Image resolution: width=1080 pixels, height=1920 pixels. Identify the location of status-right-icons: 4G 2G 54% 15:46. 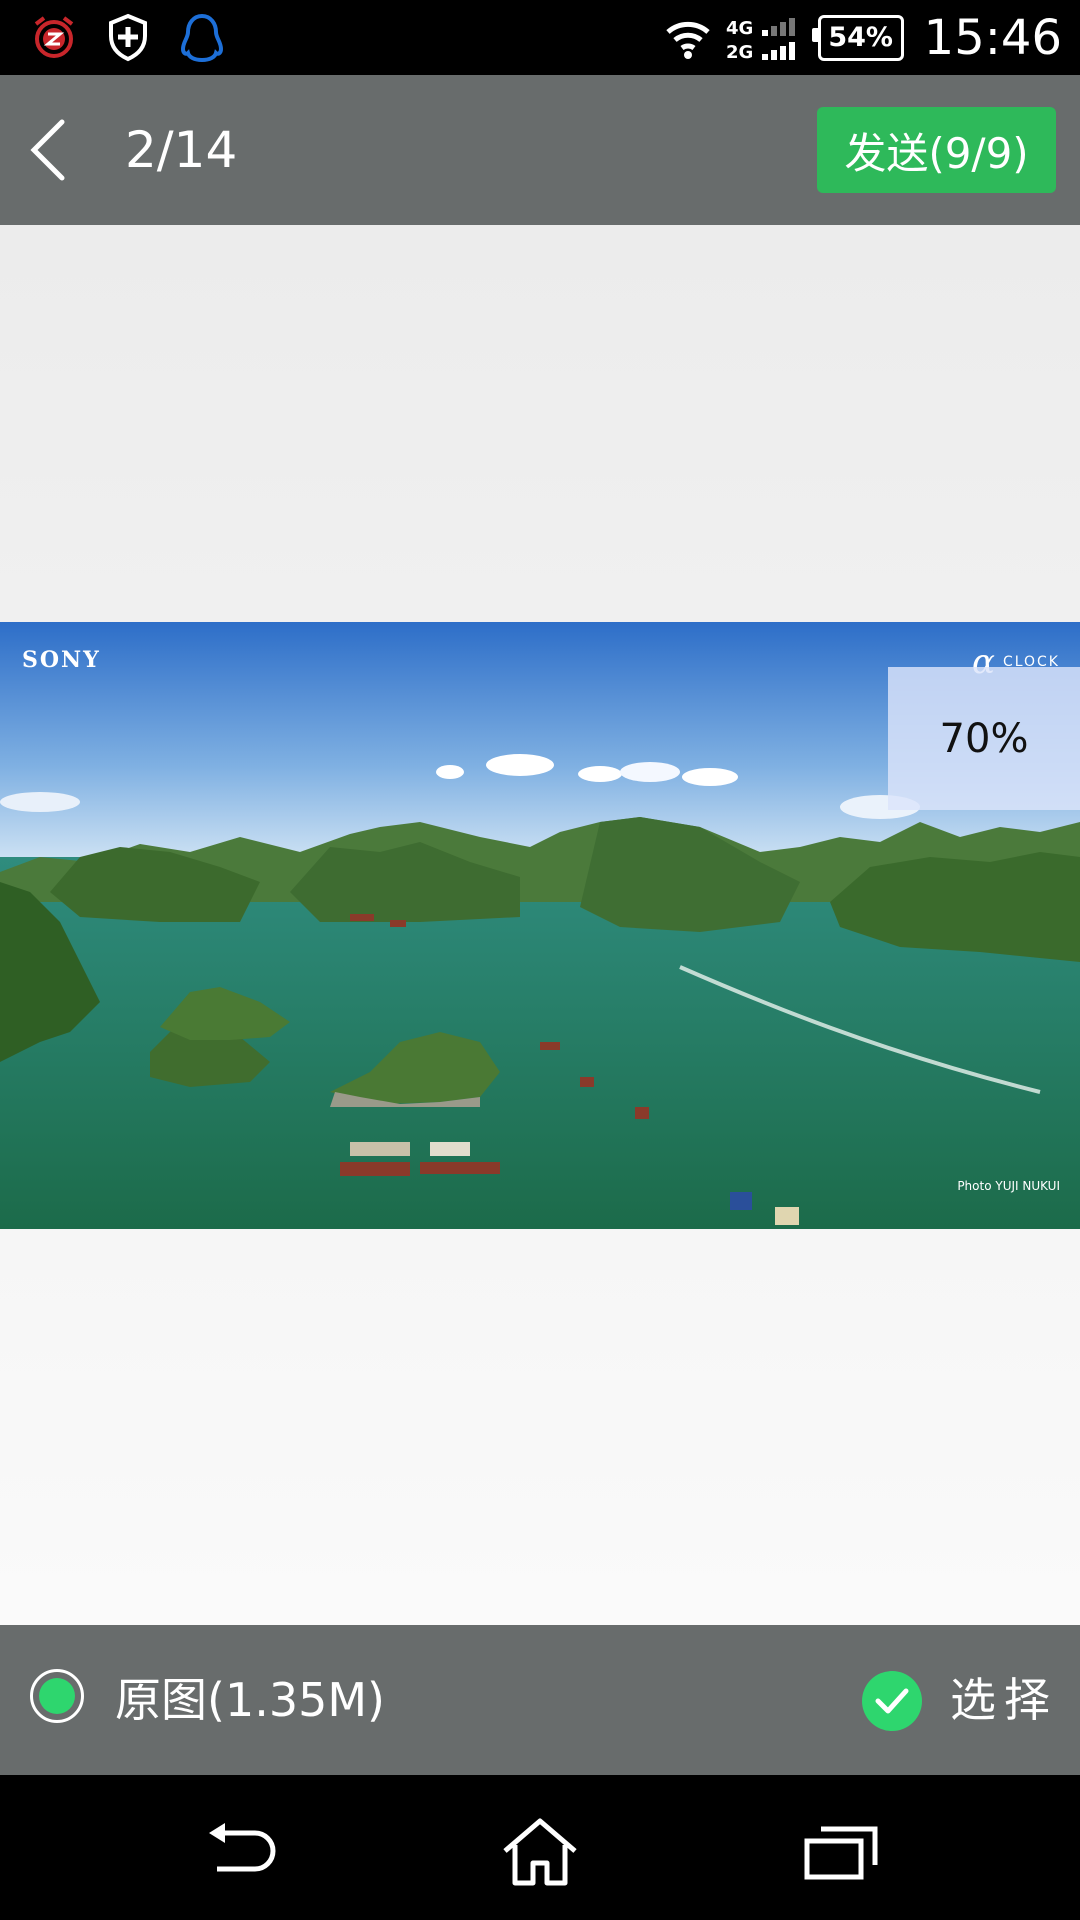
(863, 37).